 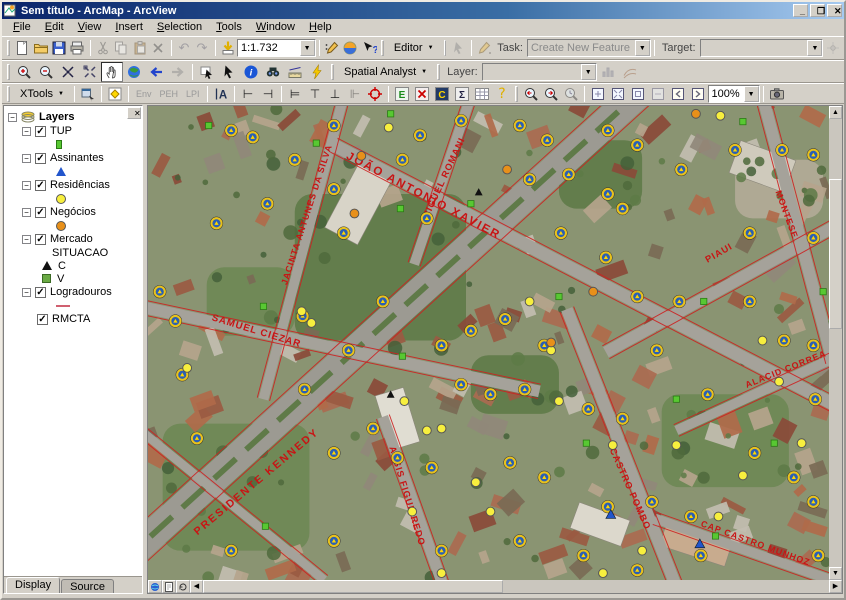 I want to click on edit-tool-3-button: ⊨, so click(x=295, y=94).